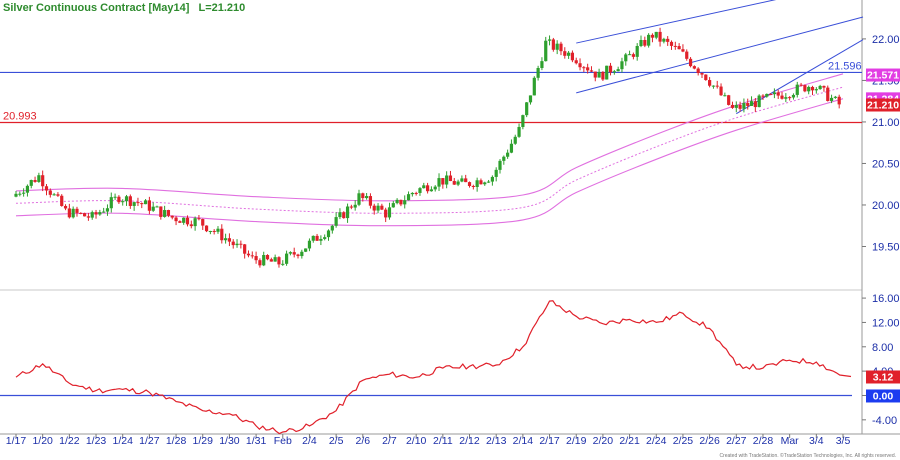 This screenshot has height=460, width=900. I want to click on channel-line, so click(720, 55).